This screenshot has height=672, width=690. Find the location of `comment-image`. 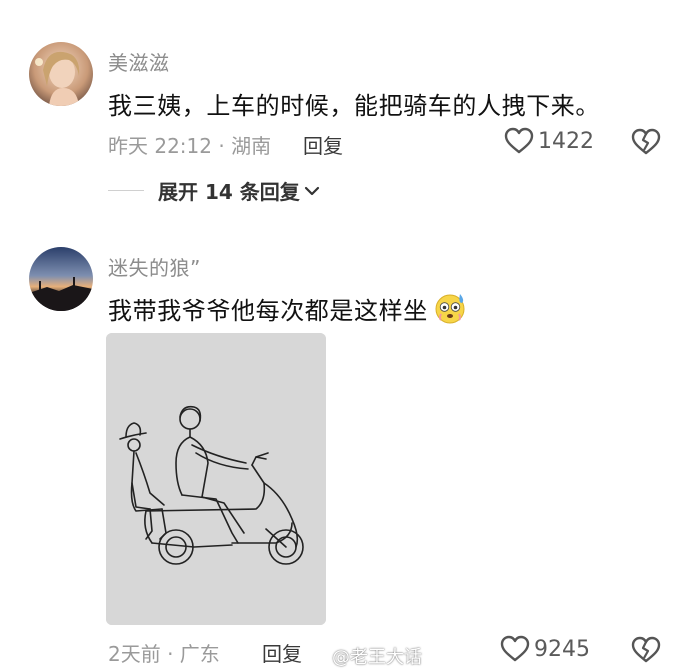

comment-image is located at coordinates (216, 479).